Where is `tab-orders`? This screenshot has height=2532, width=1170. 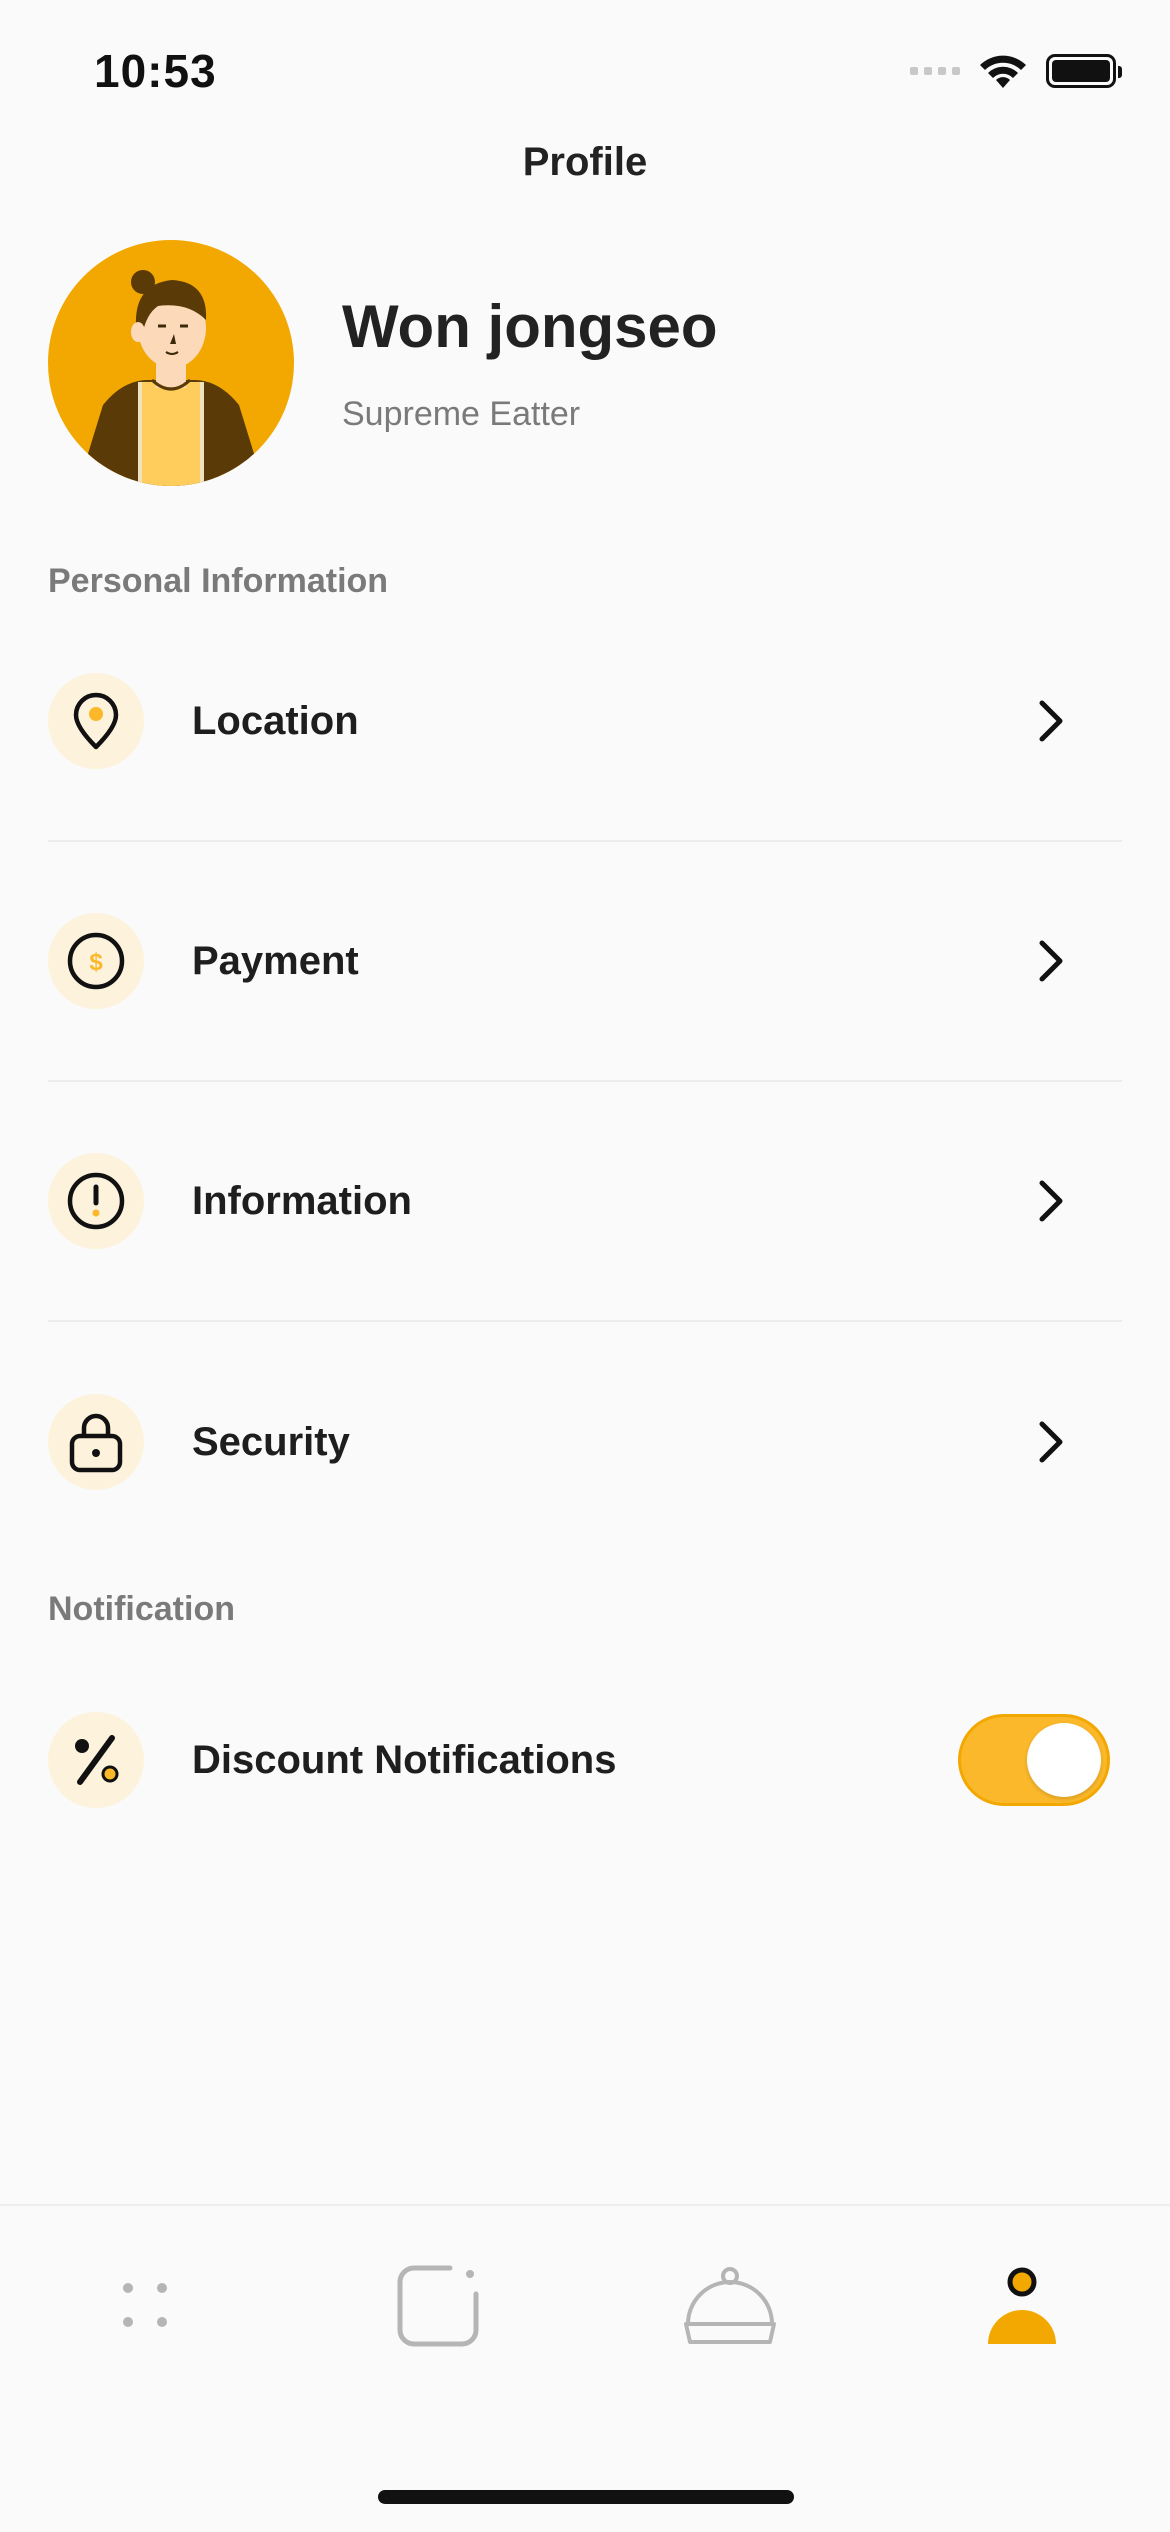
tab-orders is located at coordinates (438, 2306).